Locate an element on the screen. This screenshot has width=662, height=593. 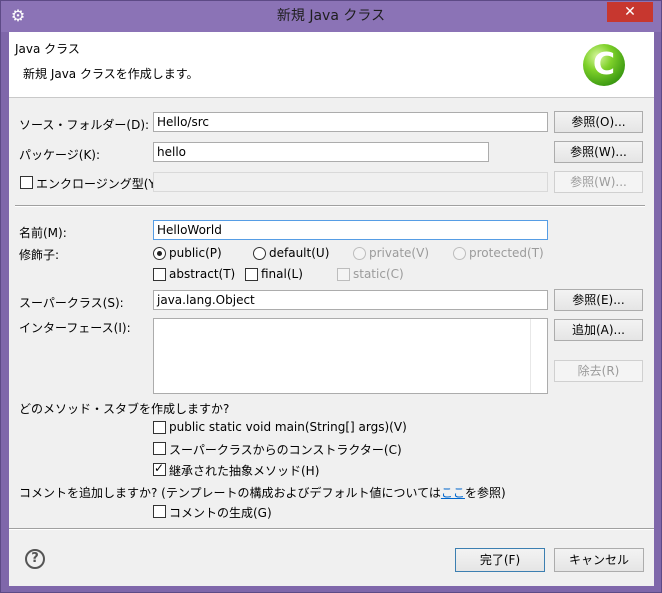
generate-comments-label: コメントの生成(G) is located at coordinates (220, 513).